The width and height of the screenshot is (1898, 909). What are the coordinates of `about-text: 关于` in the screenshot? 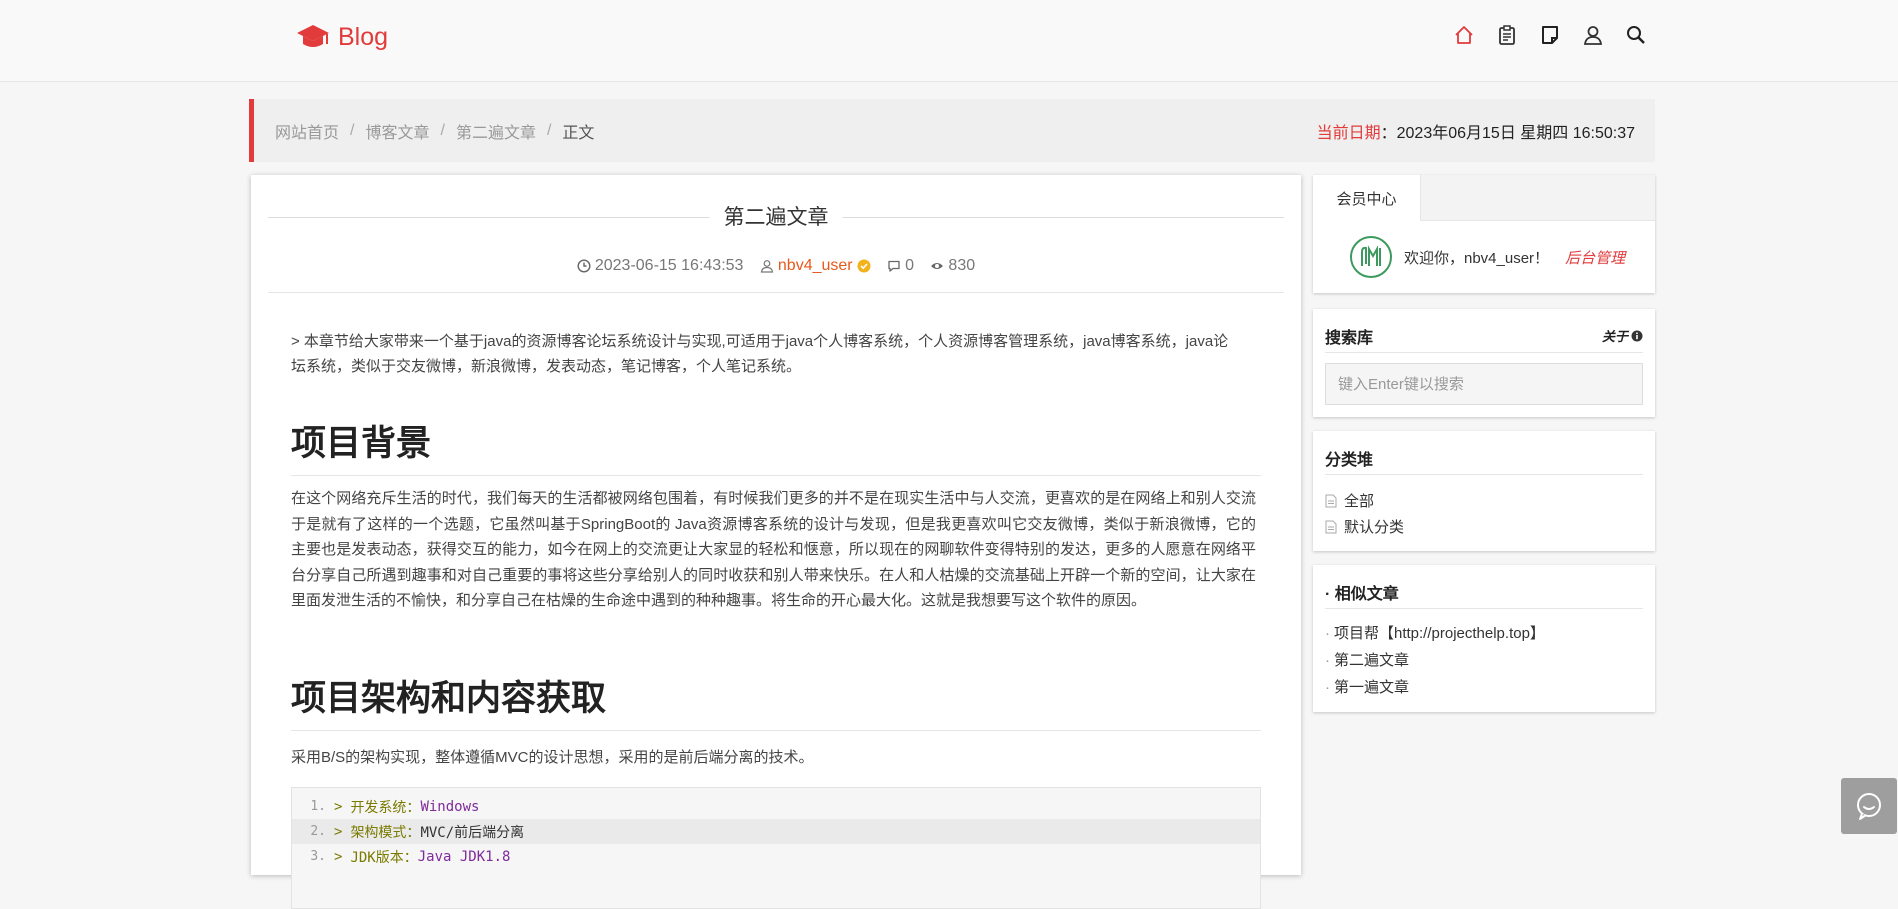 It's located at (1614, 336).